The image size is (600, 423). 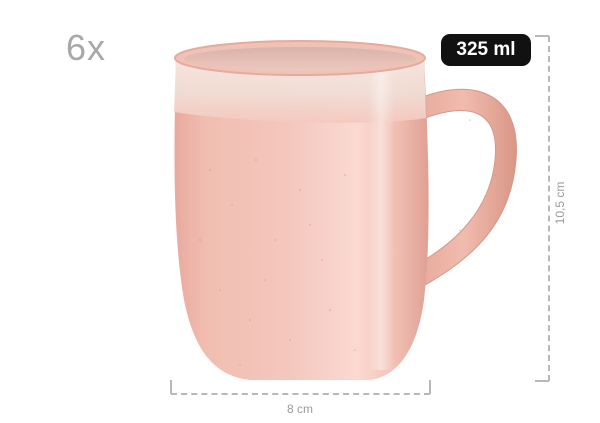 What do you see at coordinates (430, 387) in the screenshot?
I see `width-dimension-tick-right` at bounding box center [430, 387].